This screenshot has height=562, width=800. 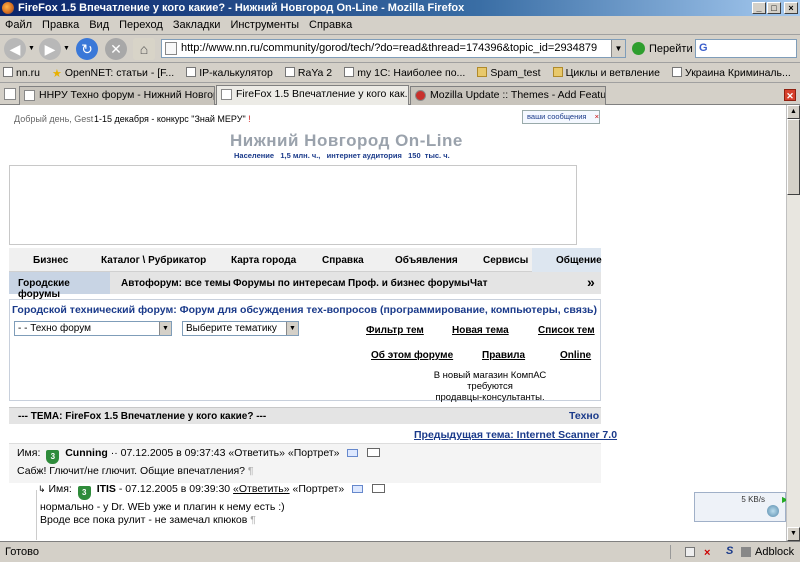 I want to click on prev-topic-link: Предыдущая тема: Internet Scanner 7.0, so click(x=515, y=435).